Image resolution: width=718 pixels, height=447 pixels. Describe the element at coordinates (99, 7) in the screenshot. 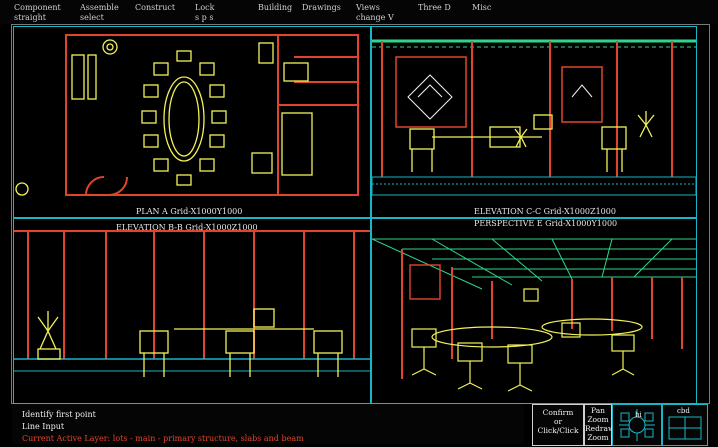

I see `menu-assemble: Assemble` at that location.